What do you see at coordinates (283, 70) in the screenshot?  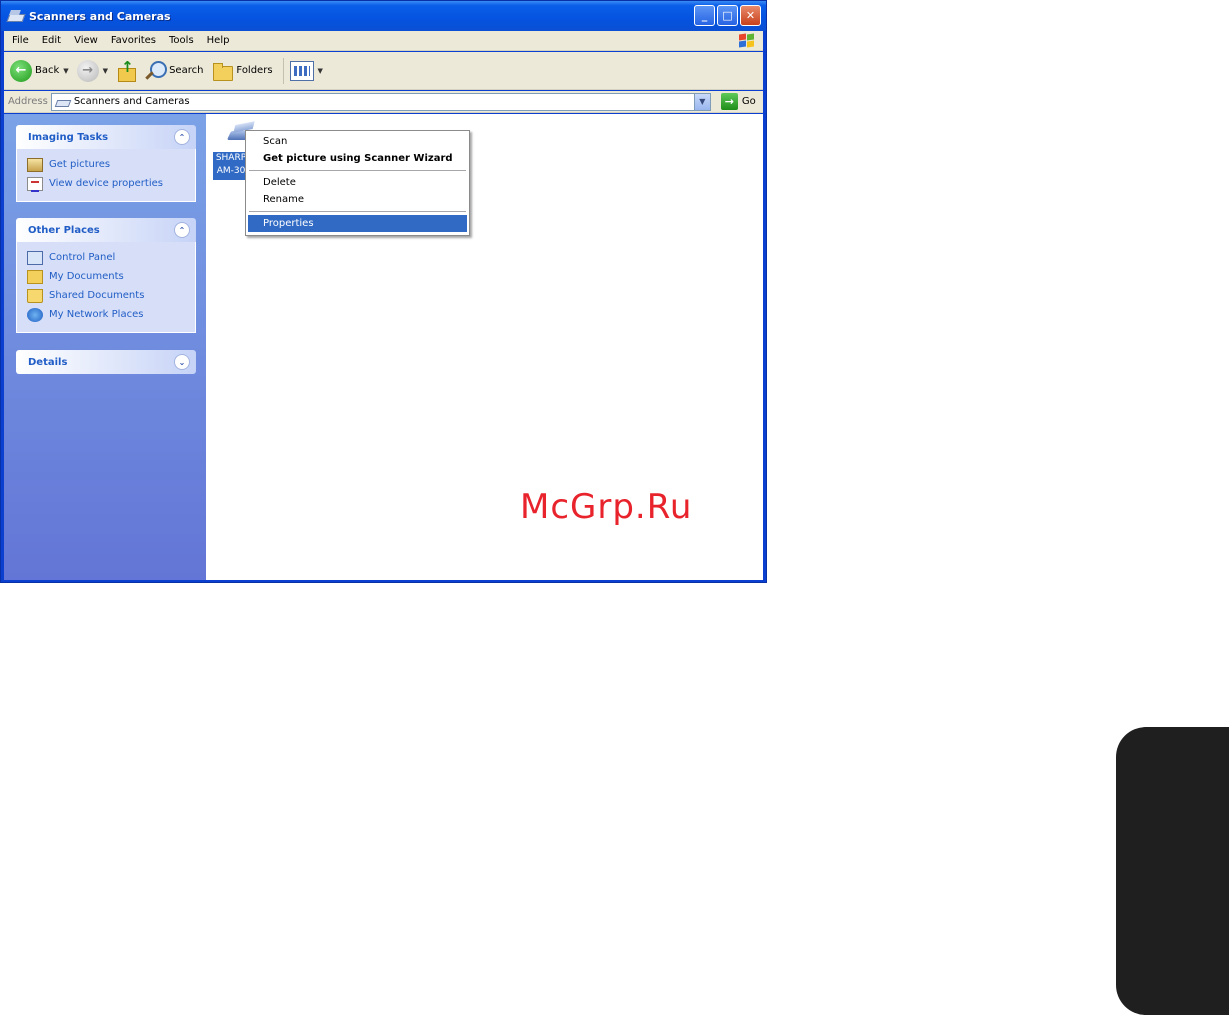 I see `toolbar-separator` at bounding box center [283, 70].